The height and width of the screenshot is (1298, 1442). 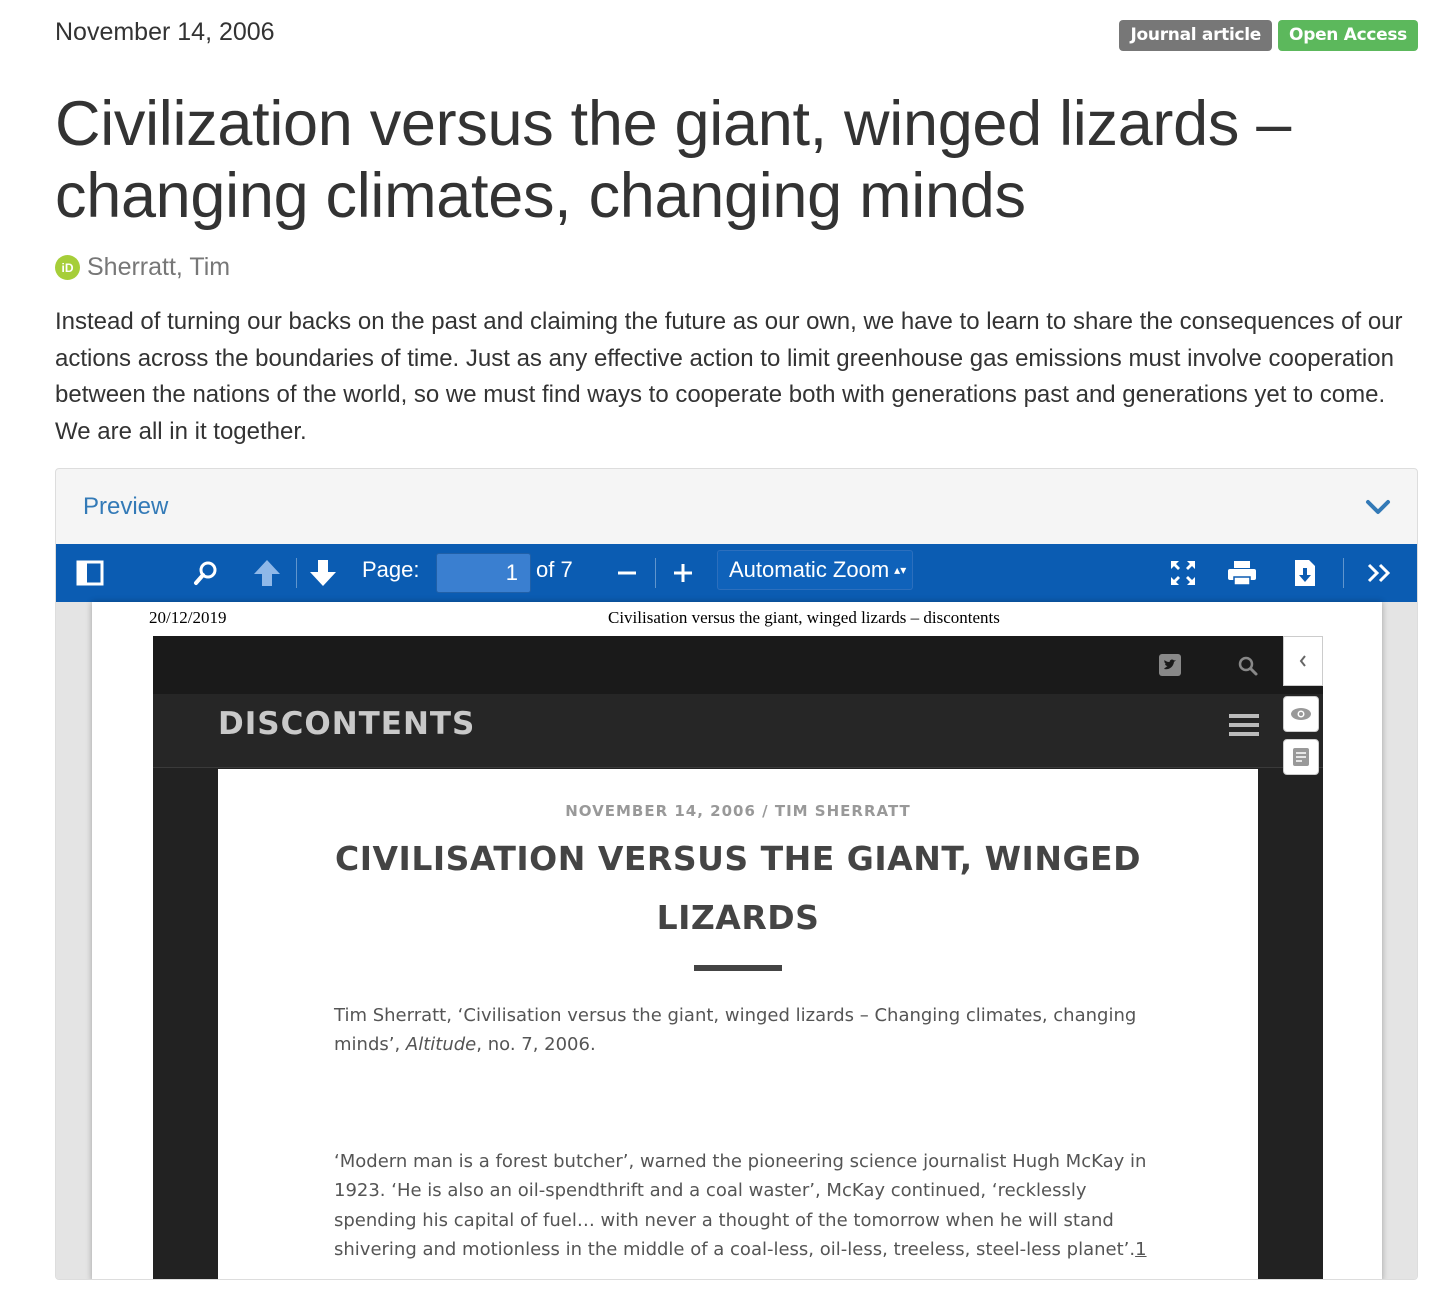 I want to click on preview-panel-header: Preview, so click(x=736, y=506).